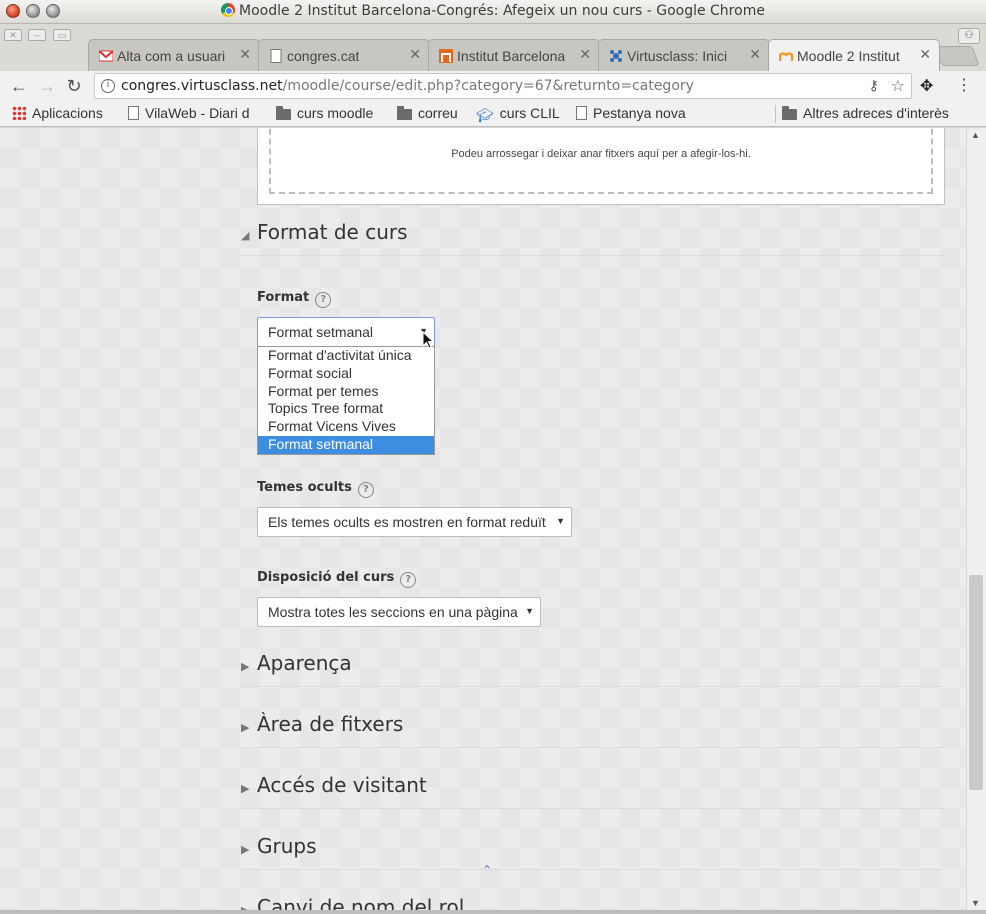 The image size is (986, 914). I want to click on close-icon: ✕, so click(13, 35).